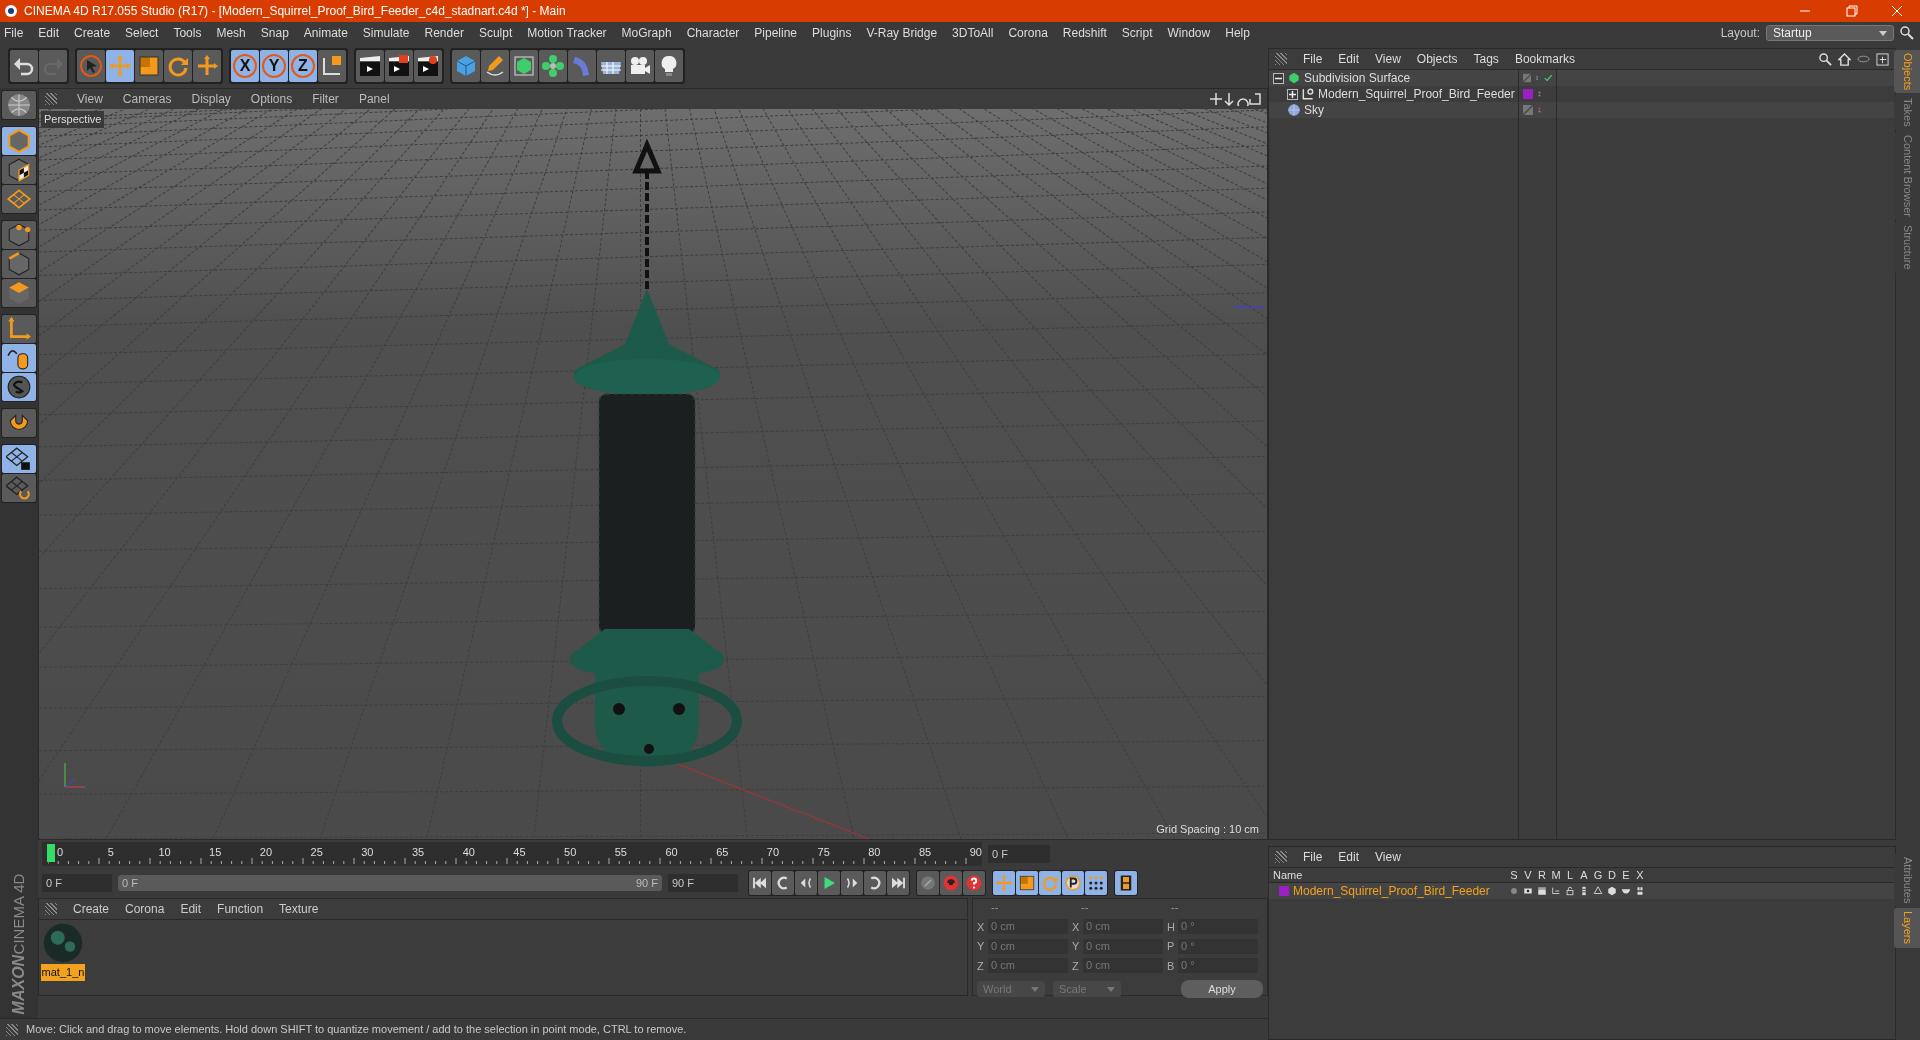 The width and height of the screenshot is (1920, 1040). I want to click on column-header: V, so click(1528, 875).